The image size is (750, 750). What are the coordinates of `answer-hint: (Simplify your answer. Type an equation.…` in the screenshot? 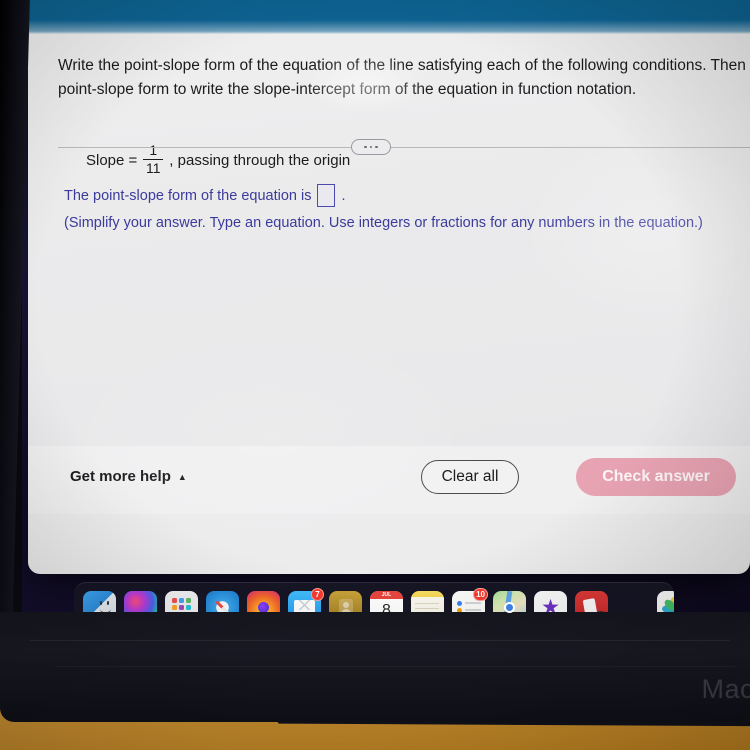 It's located at (383, 223).